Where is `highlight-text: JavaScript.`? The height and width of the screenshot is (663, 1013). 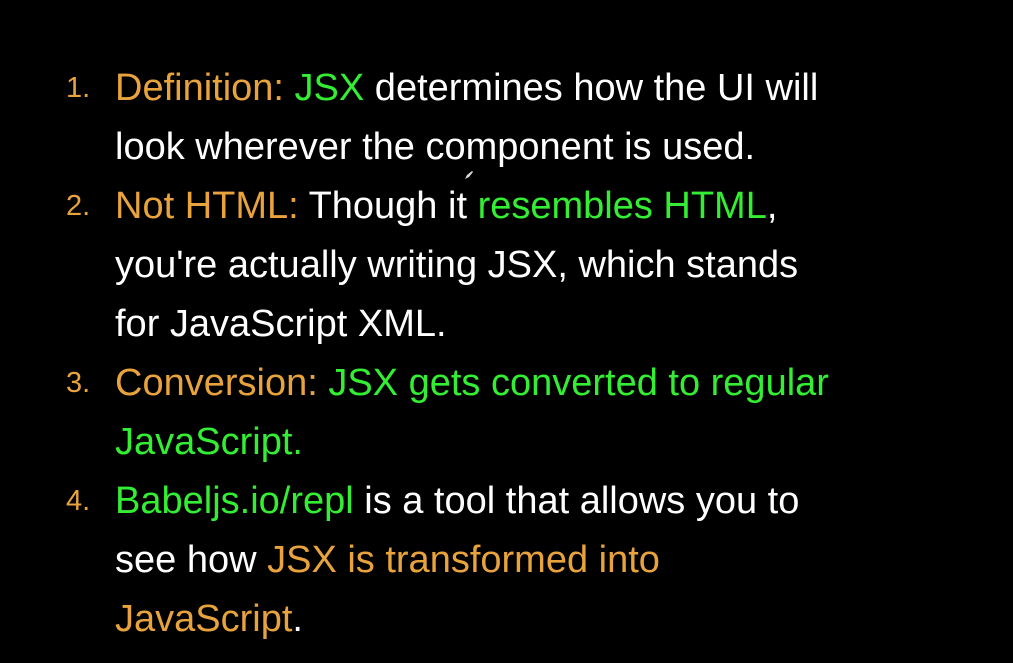
highlight-text: JavaScript. is located at coordinates (209, 442).